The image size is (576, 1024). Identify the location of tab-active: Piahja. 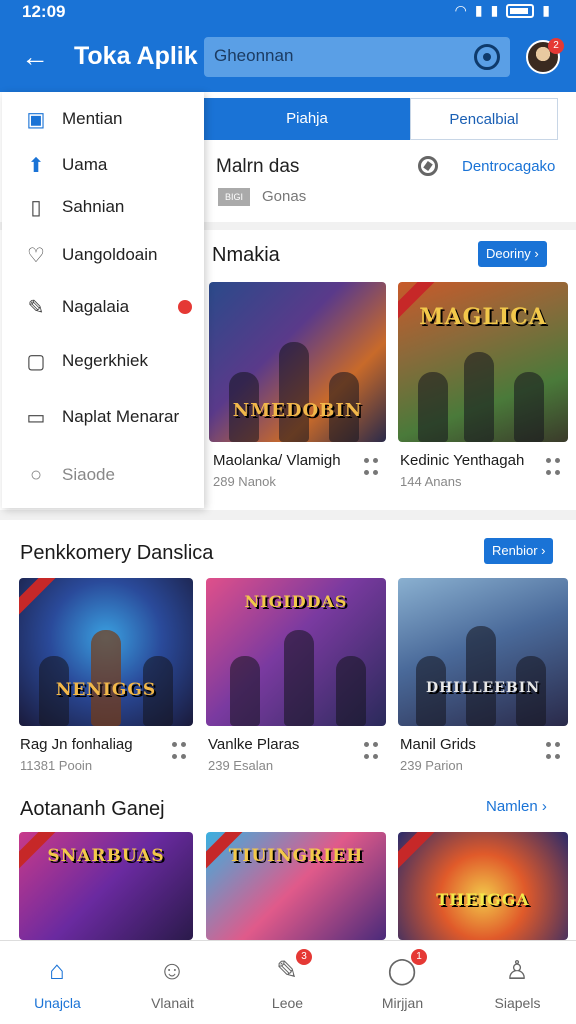
(307, 119).